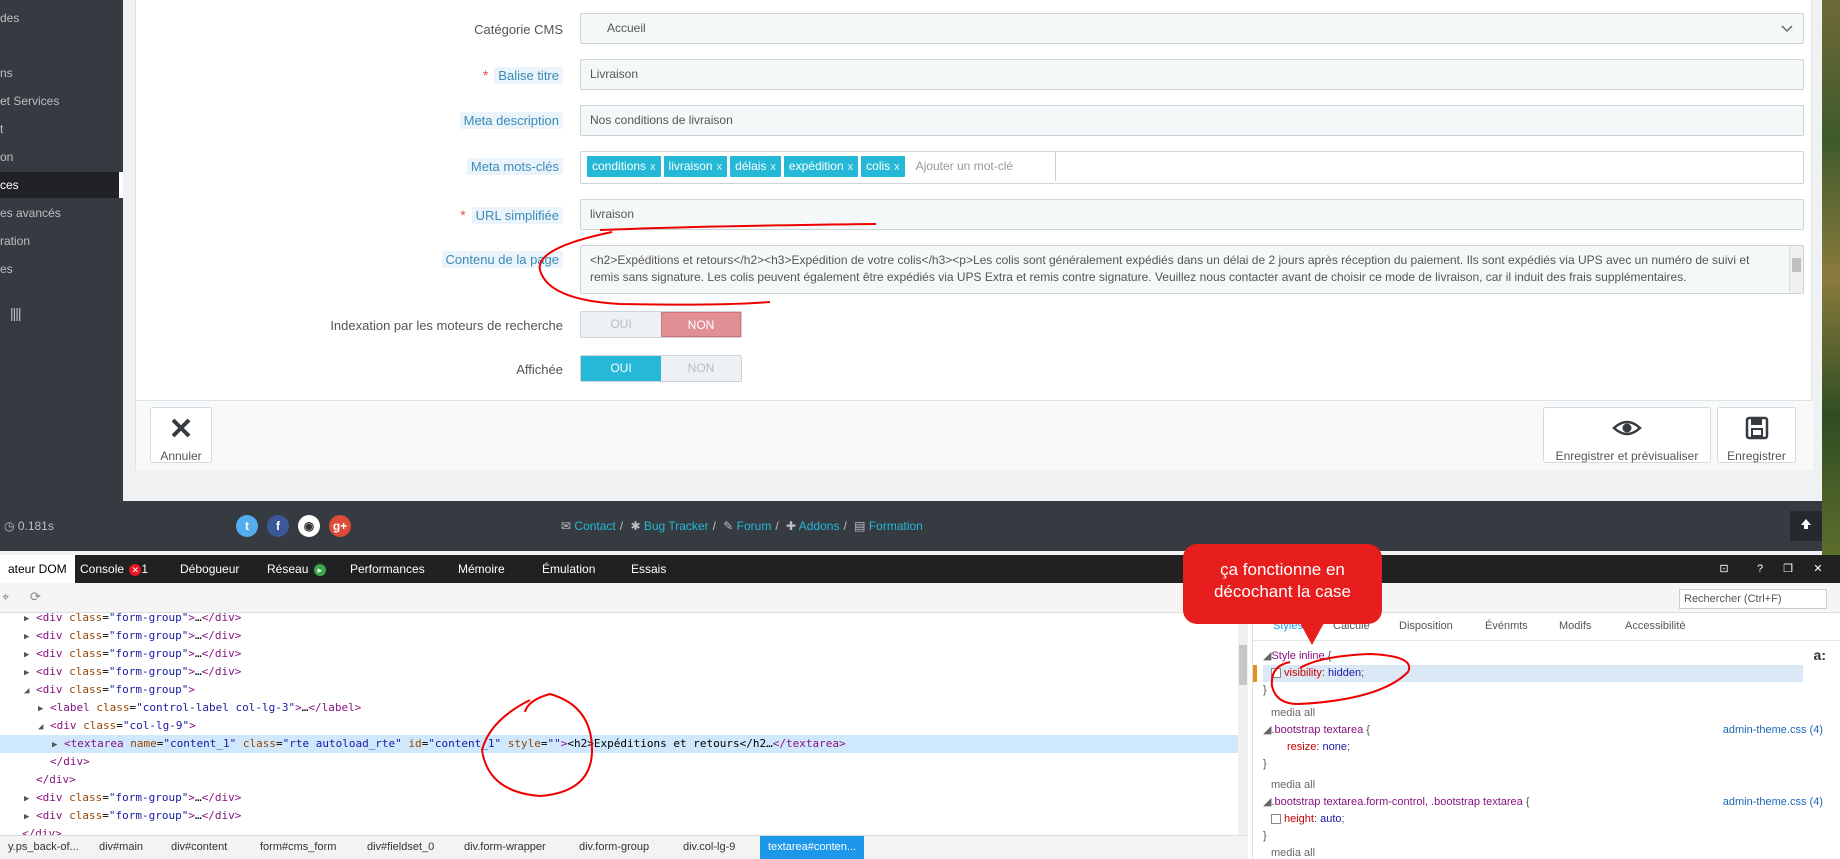 The image size is (1840, 859). I want to click on displayed-yes-option: OUI, so click(621, 368).